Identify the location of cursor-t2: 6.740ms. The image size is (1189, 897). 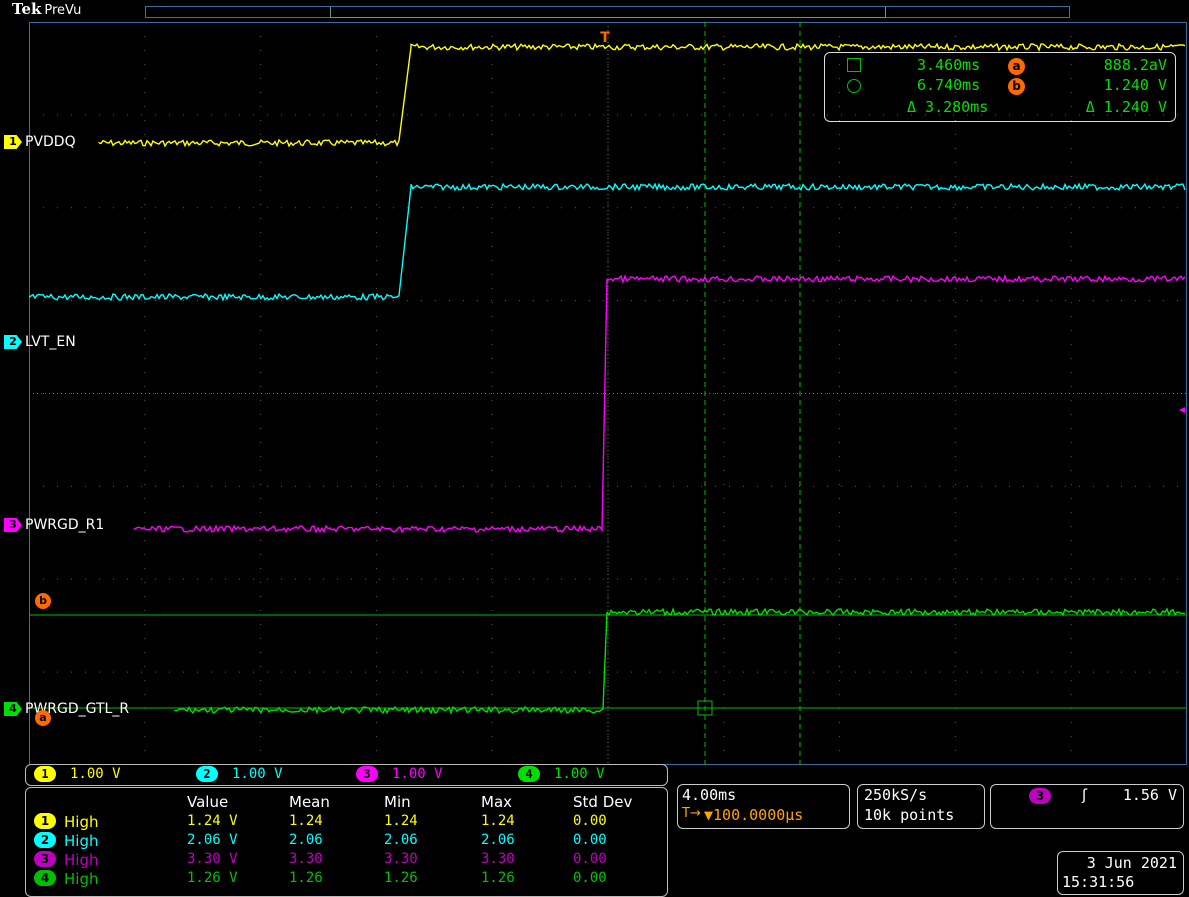
(949, 85).